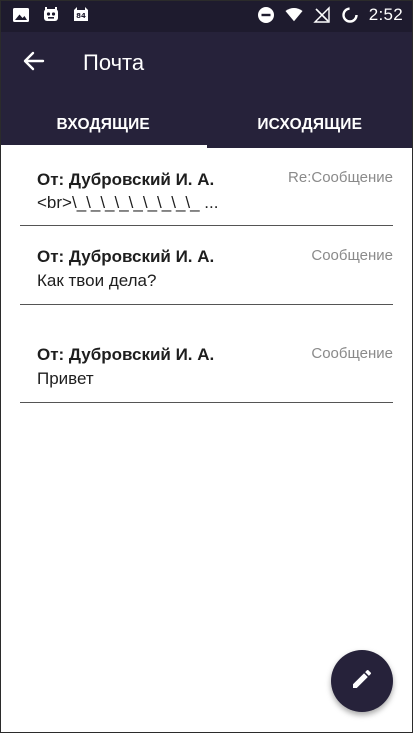 The width and height of the screenshot is (413, 733). Describe the element at coordinates (21, 15) in the screenshot. I see `image-icon` at that location.